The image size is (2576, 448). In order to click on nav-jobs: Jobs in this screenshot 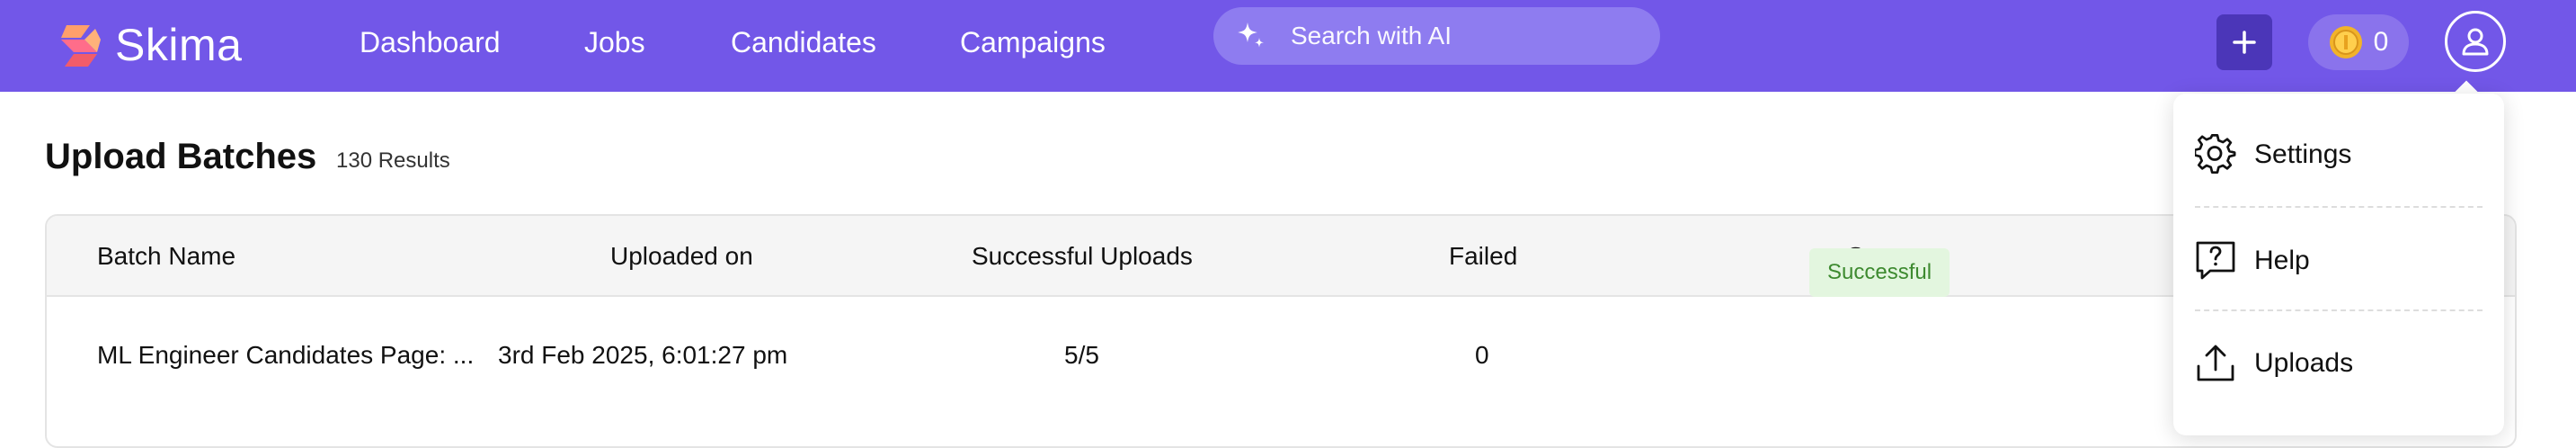, I will do `click(614, 42)`.